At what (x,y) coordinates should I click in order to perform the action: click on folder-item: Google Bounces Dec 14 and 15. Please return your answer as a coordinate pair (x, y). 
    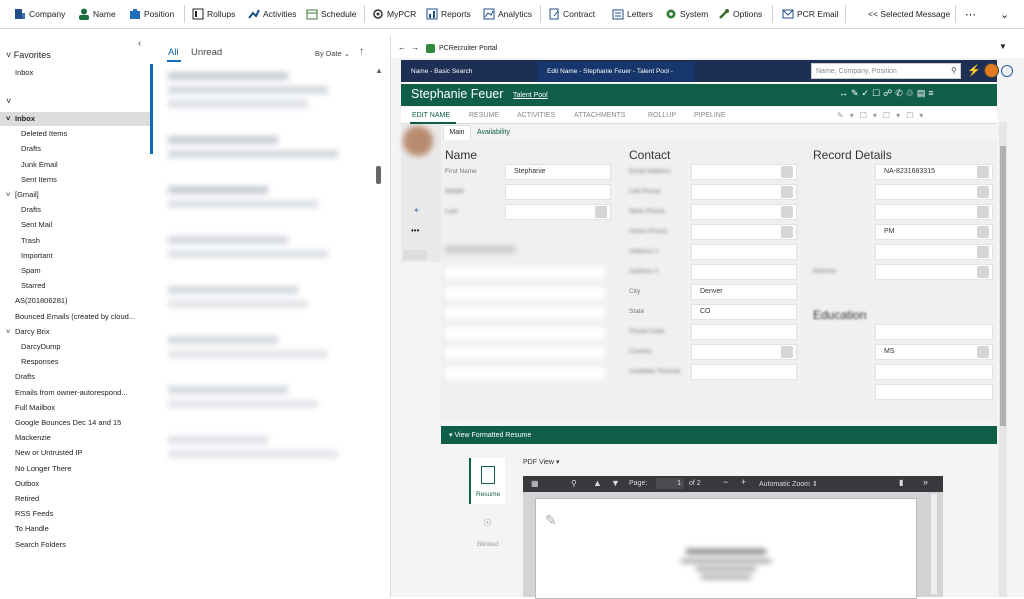
    Looking at the image, I should click on (80, 423).